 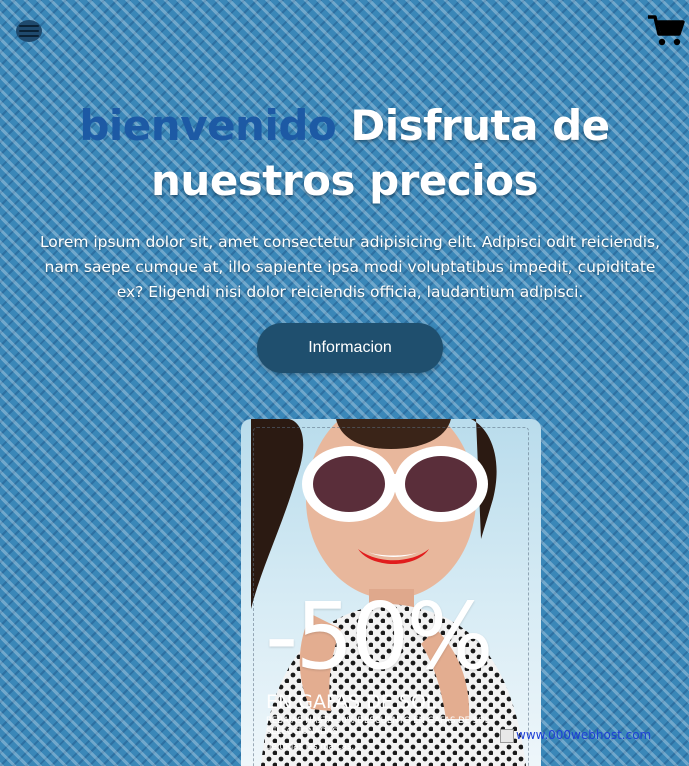 What do you see at coordinates (350, 348) in the screenshot?
I see `info-button: Informacion` at bounding box center [350, 348].